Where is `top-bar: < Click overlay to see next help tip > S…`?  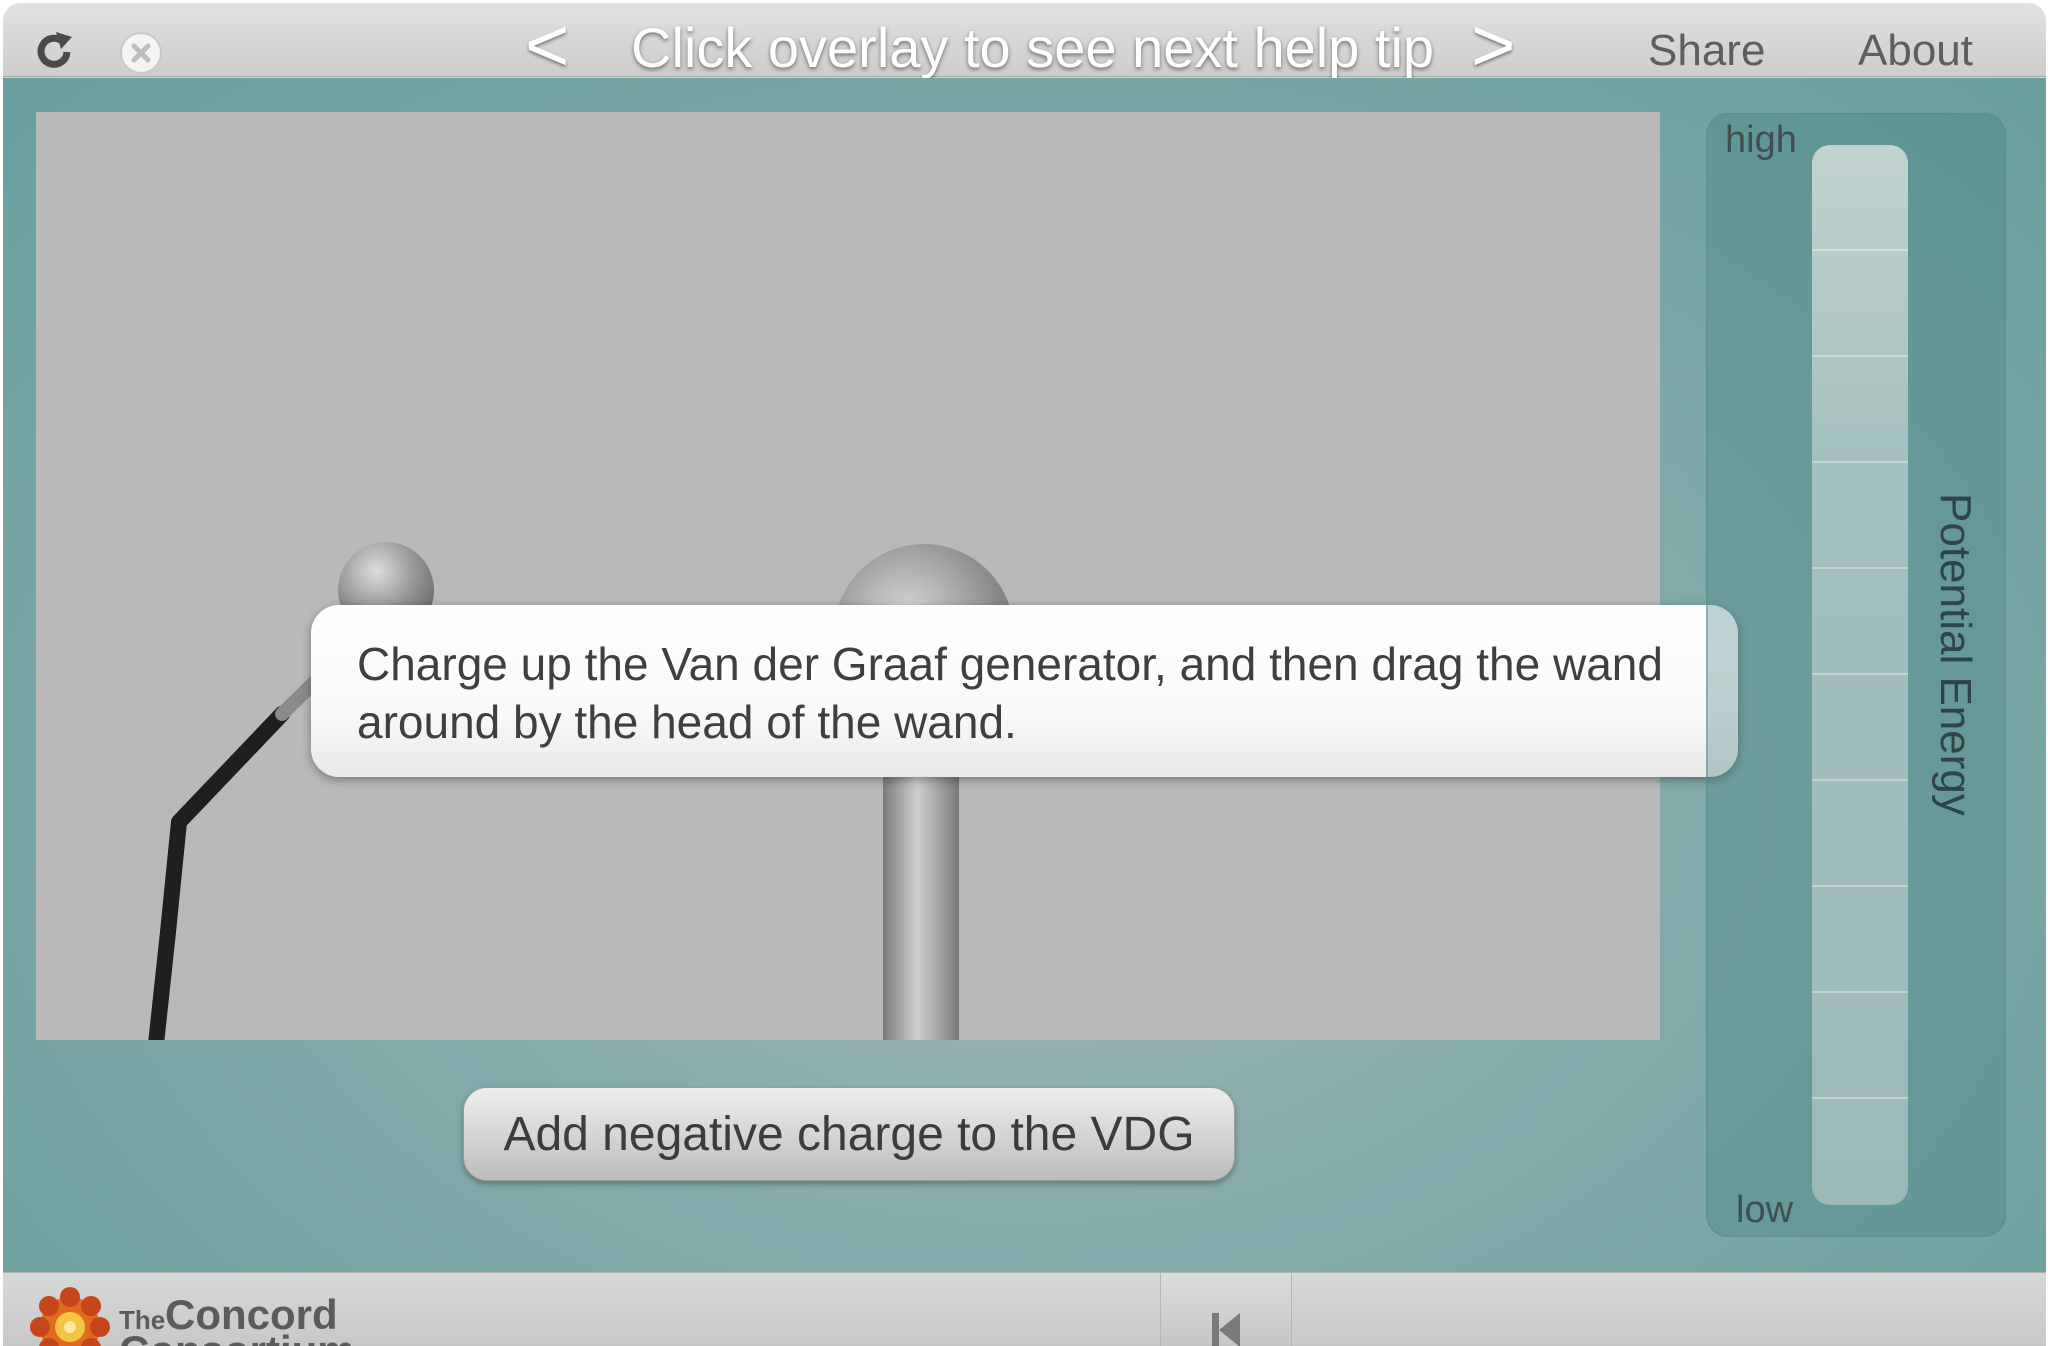 top-bar: < Click overlay to see next help tip > S… is located at coordinates (1024, 43).